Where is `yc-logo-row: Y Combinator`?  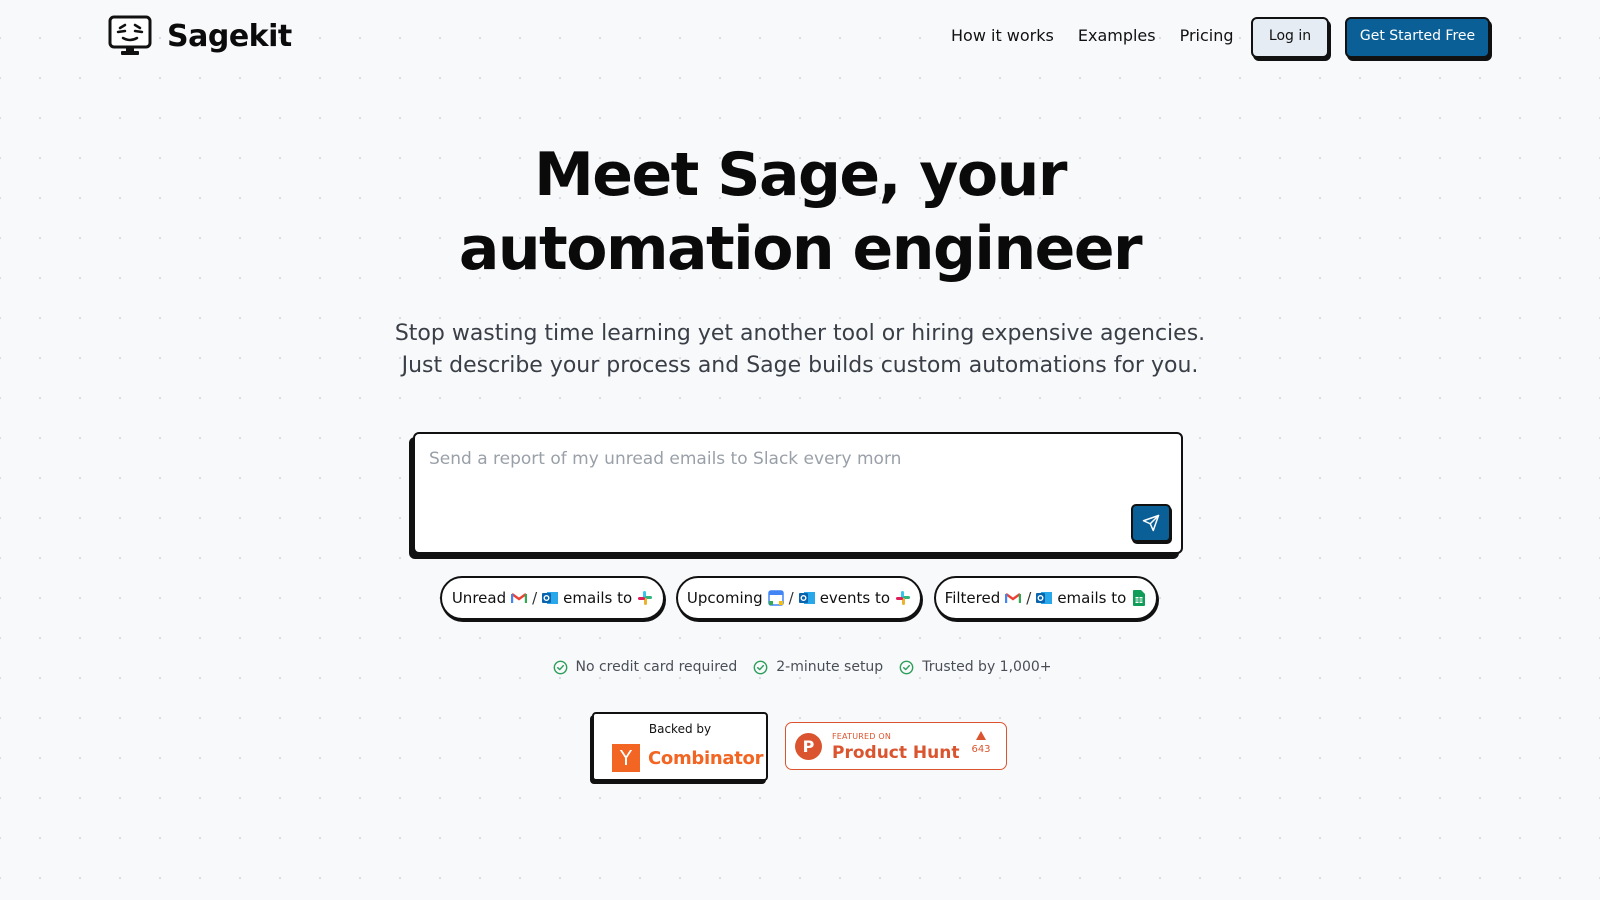 yc-logo-row: Y Combinator is located at coordinates (688, 758).